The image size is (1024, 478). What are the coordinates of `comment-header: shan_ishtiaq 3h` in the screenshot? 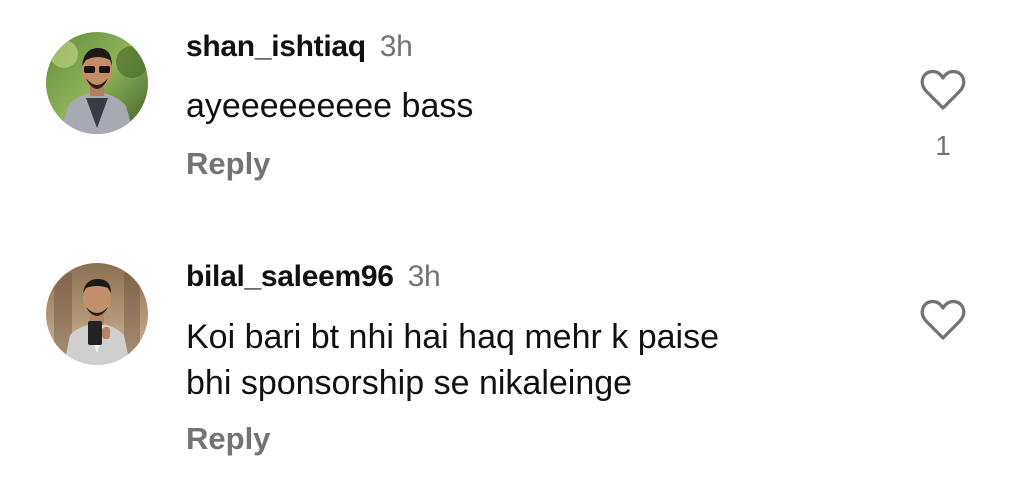 It's located at (299, 47).